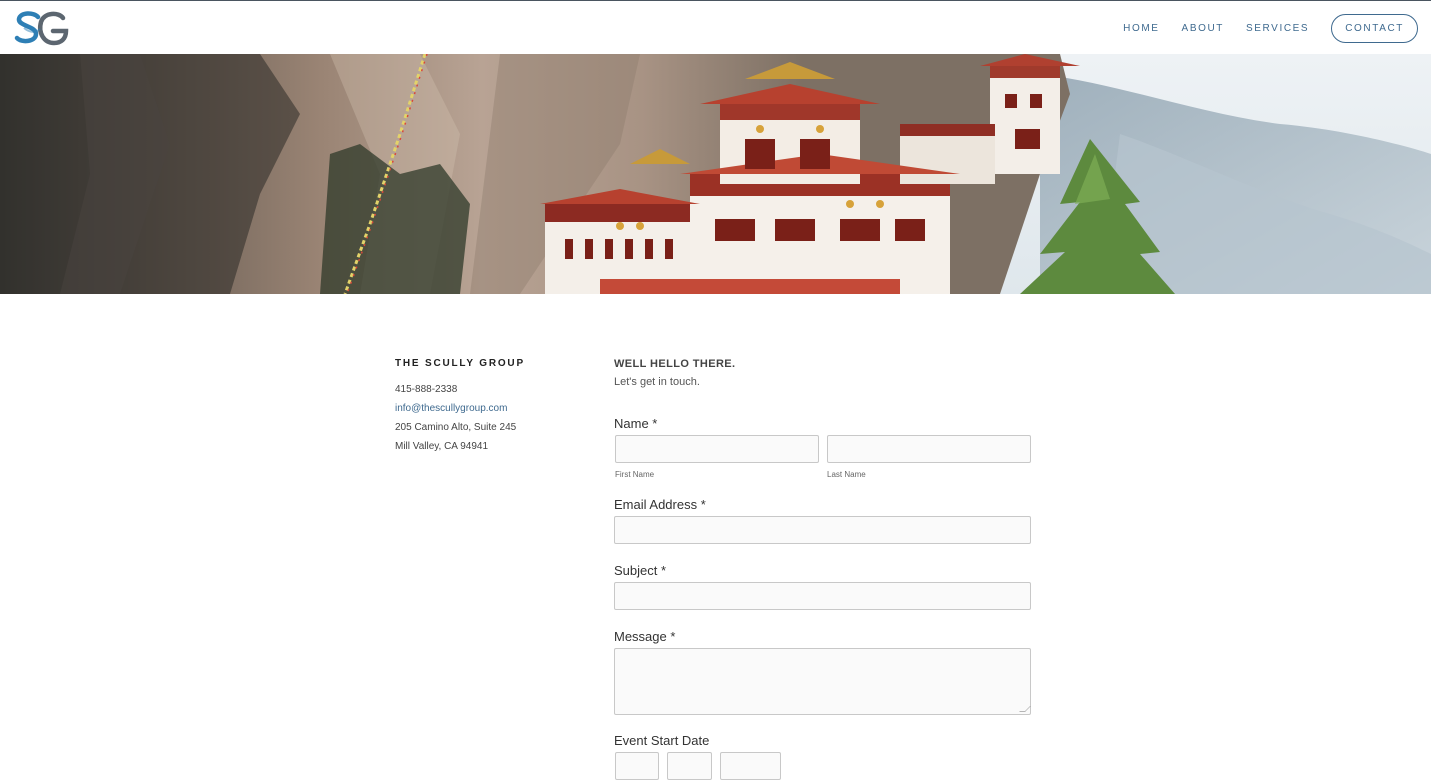 The height and width of the screenshot is (781, 1431). I want to click on email-link: info@thescullygroup.com, so click(490, 408).